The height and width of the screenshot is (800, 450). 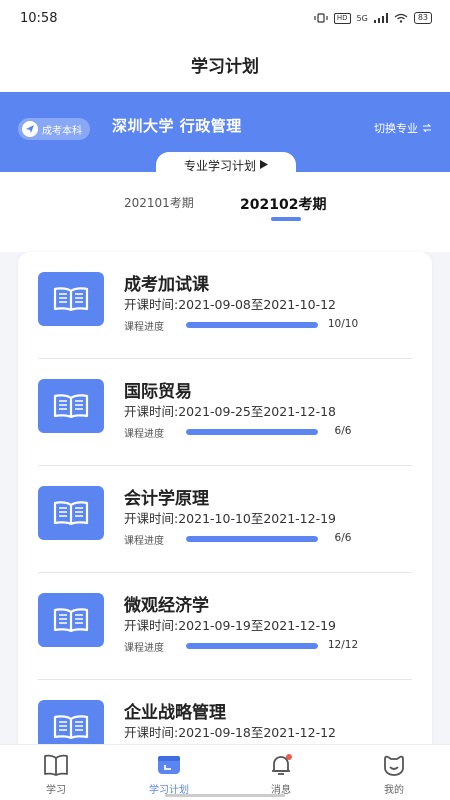 I want to click on nav-label: 我的, so click(x=394, y=790).